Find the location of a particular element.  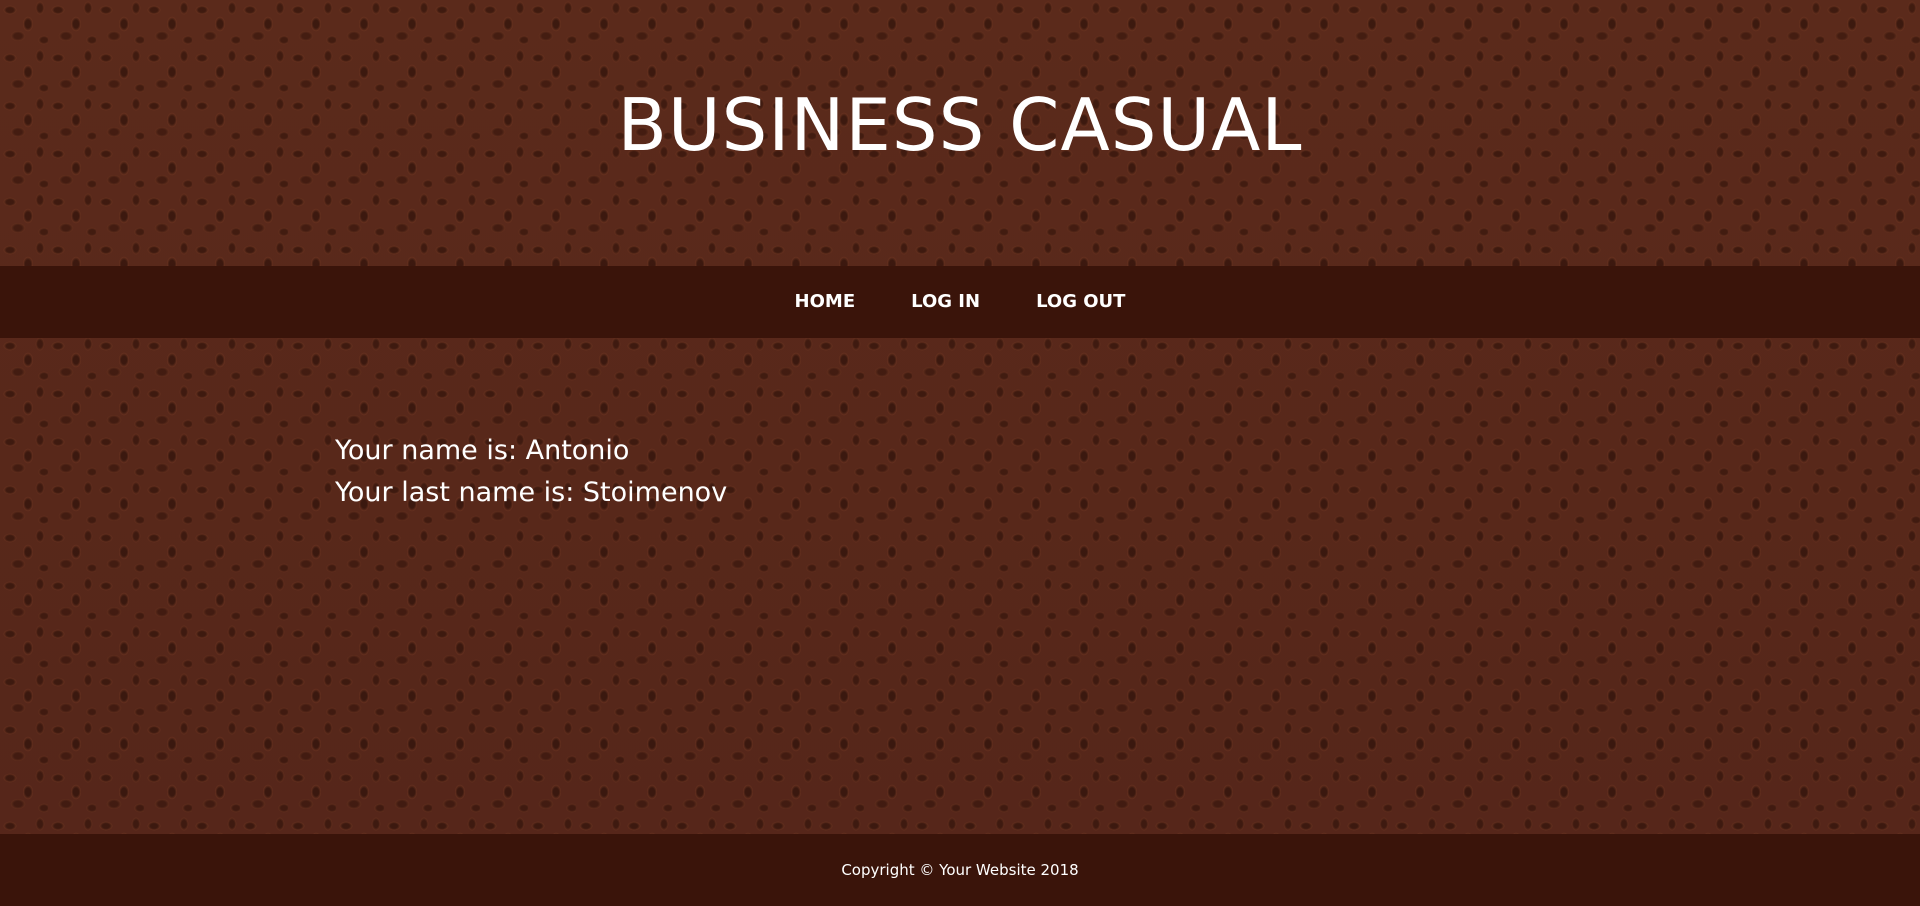

nav-list: HOME LOG IN LOG OUT is located at coordinates (960, 302).